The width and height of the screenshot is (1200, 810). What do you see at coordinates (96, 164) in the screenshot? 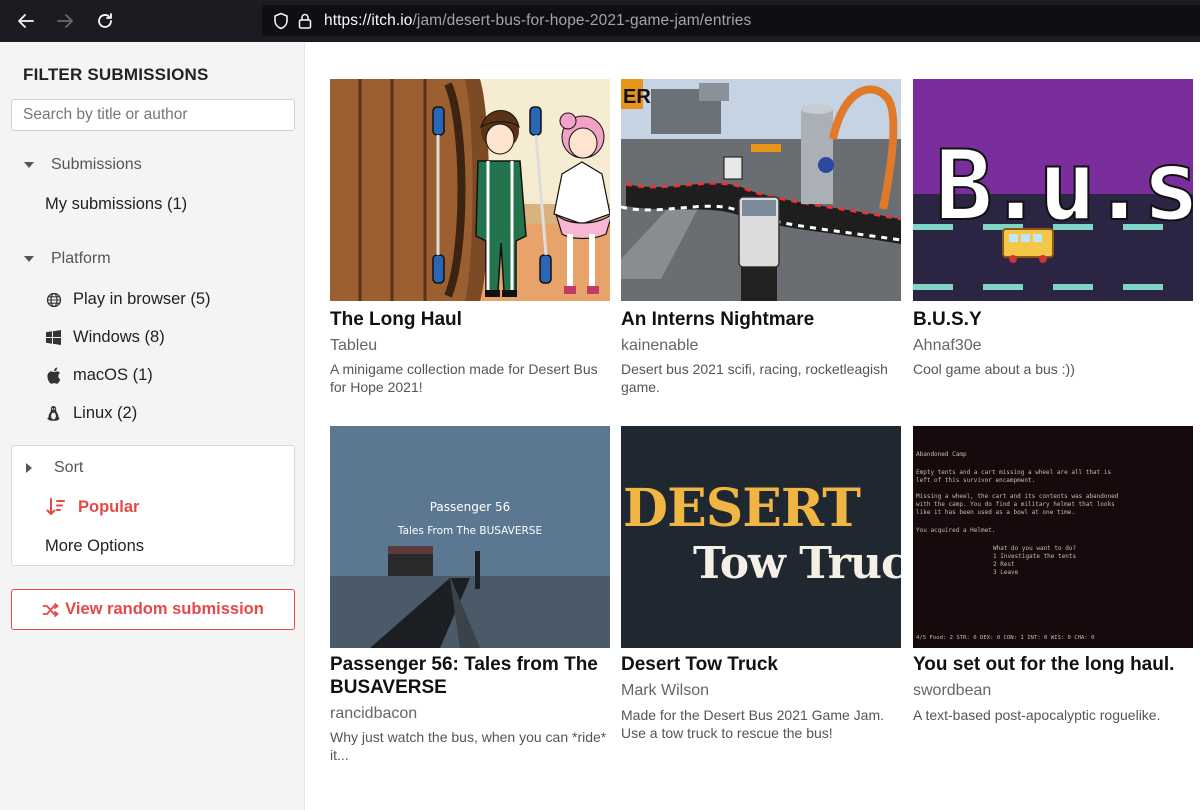
I see `submissions-heading: Submissions` at bounding box center [96, 164].